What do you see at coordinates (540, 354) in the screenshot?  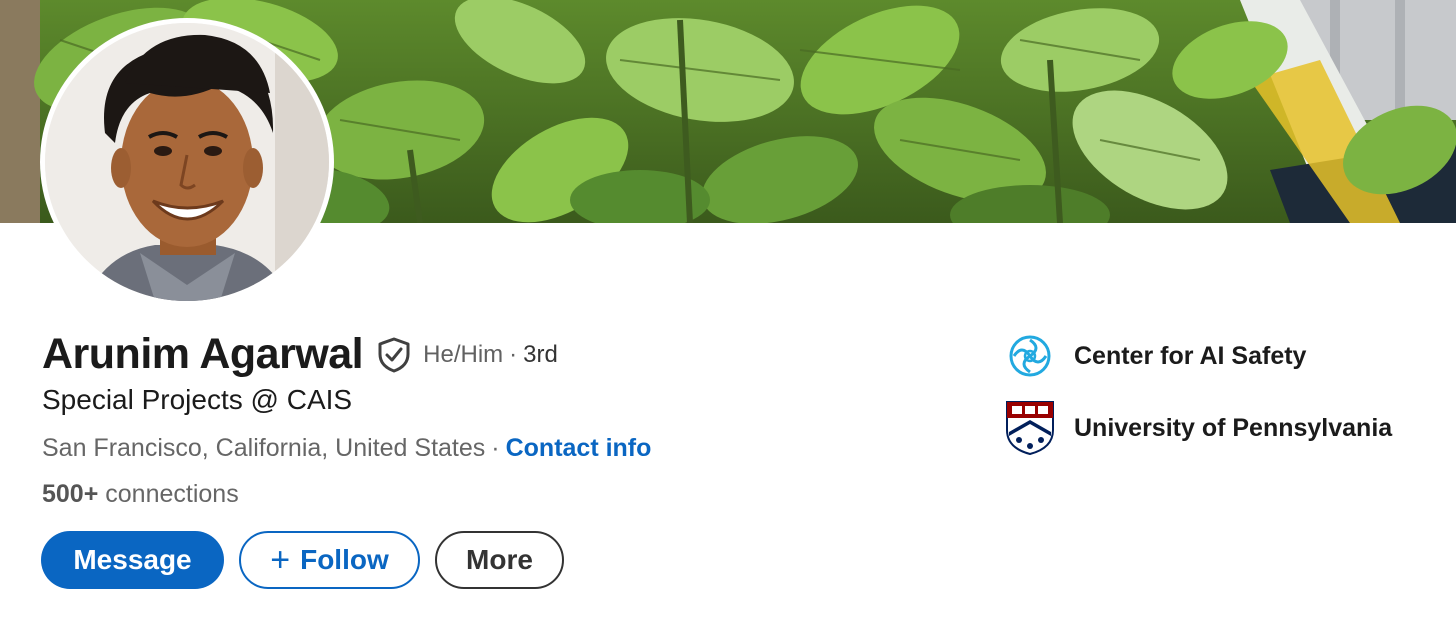 I see `connection-degree: 3rd` at bounding box center [540, 354].